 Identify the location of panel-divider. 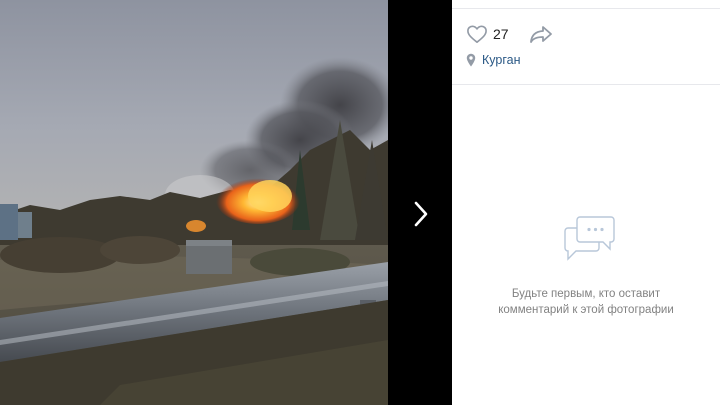
(586, 84).